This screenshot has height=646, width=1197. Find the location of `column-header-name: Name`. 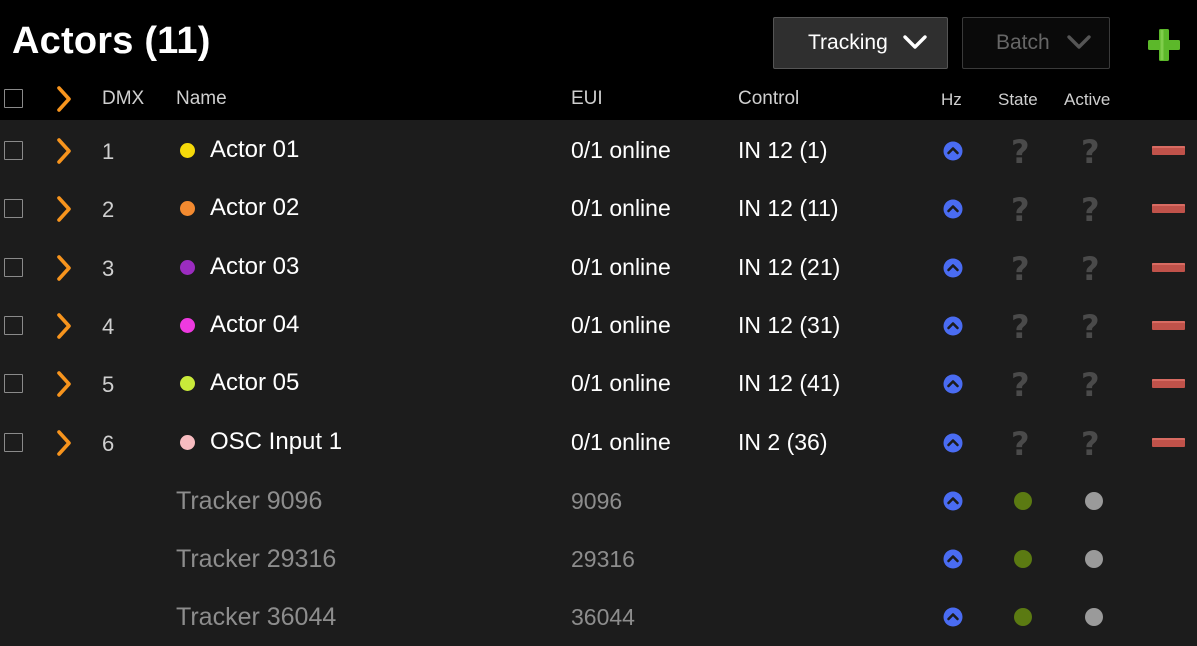

column-header-name: Name is located at coordinates (201, 99).